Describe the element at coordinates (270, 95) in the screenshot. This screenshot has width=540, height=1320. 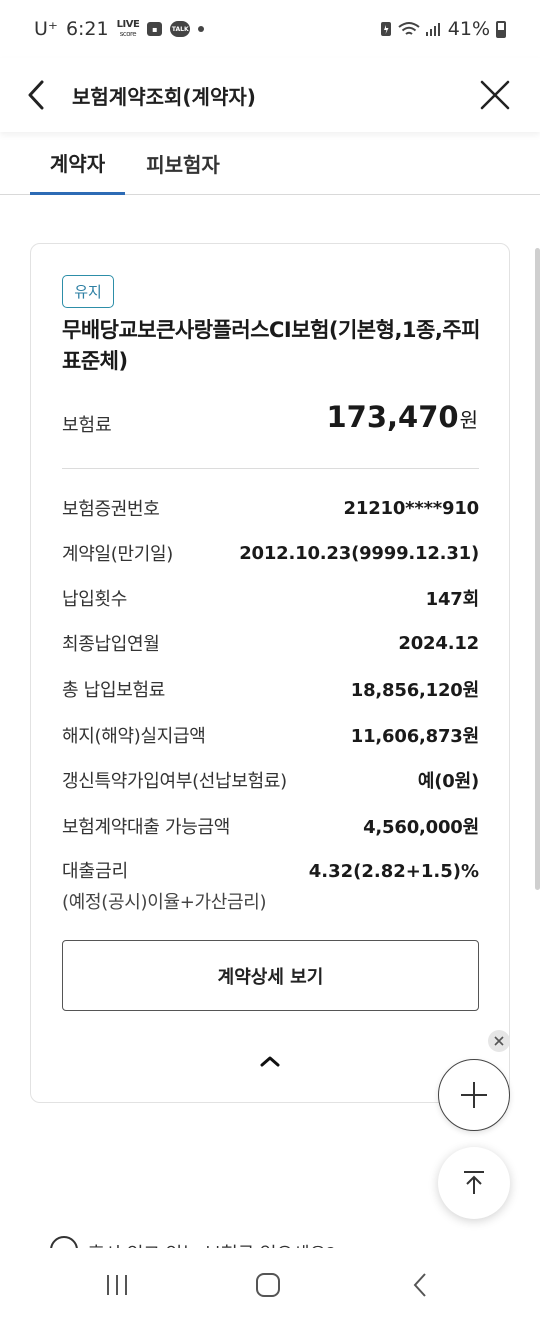
I see `app-bar: 보험계약조회(계약자)` at that location.